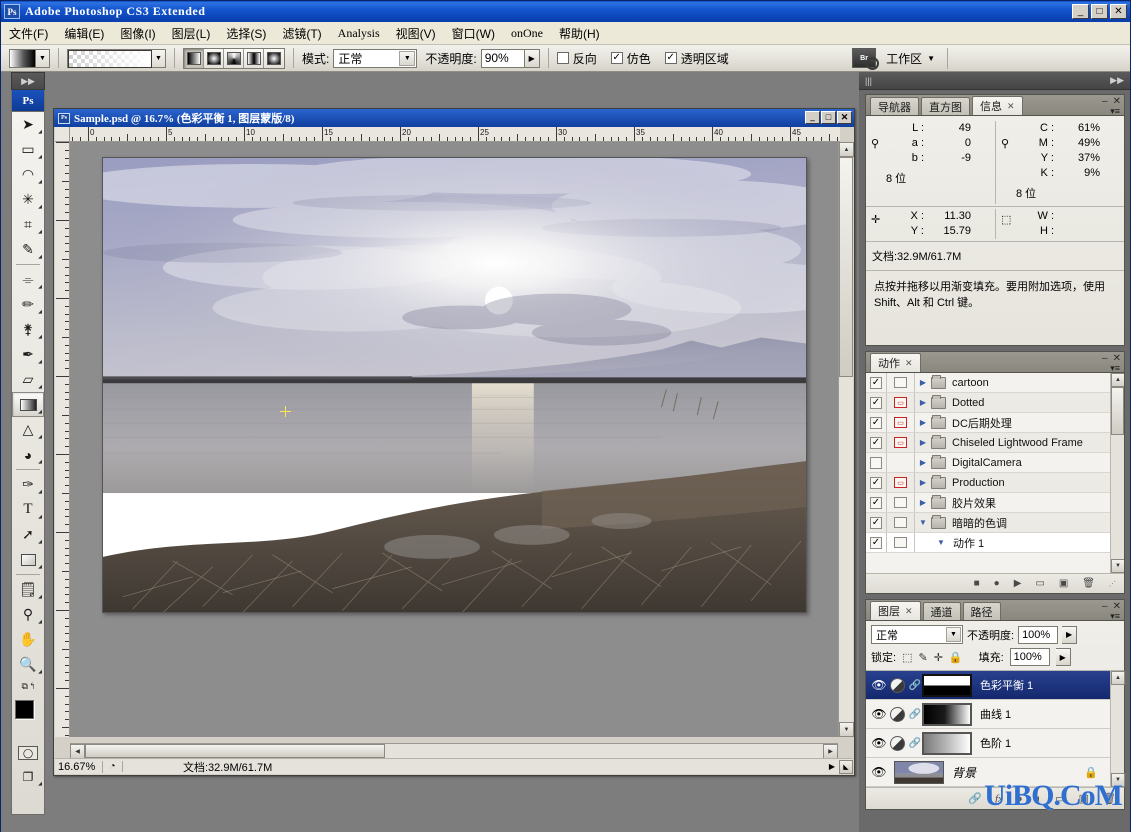 This screenshot has width=1131, height=832. Describe the element at coordinates (29, 58) in the screenshot. I see `tool-preset-picker: ▼` at that location.